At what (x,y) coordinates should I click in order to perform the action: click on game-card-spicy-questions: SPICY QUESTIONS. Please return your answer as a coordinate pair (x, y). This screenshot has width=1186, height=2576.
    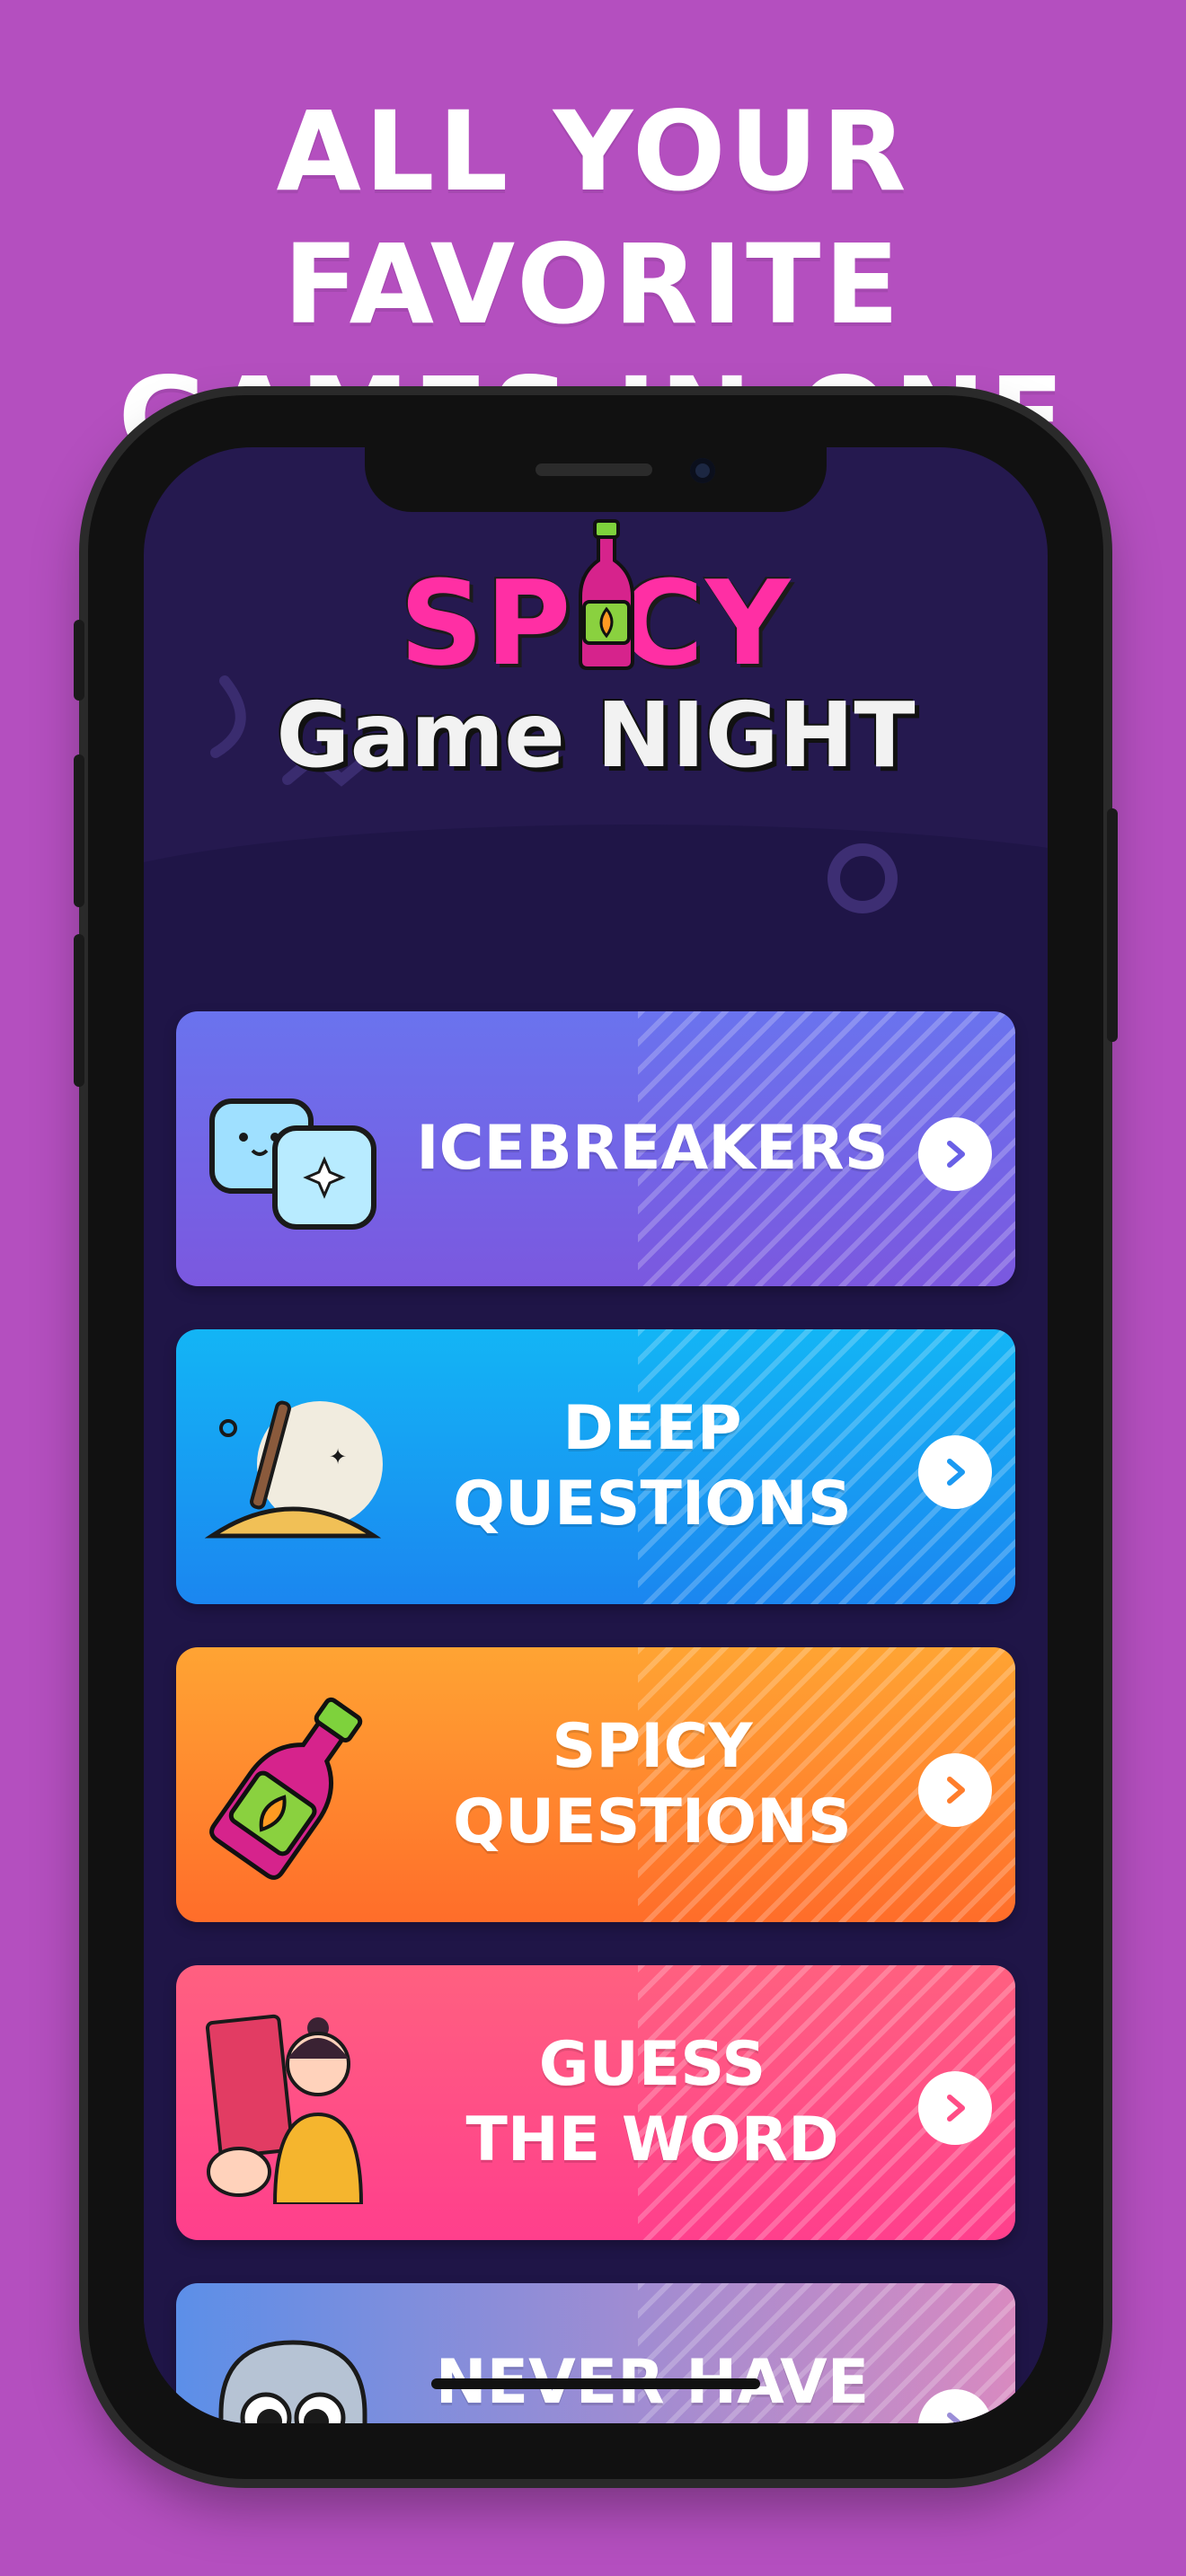
    Looking at the image, I should click on (595, 1784).